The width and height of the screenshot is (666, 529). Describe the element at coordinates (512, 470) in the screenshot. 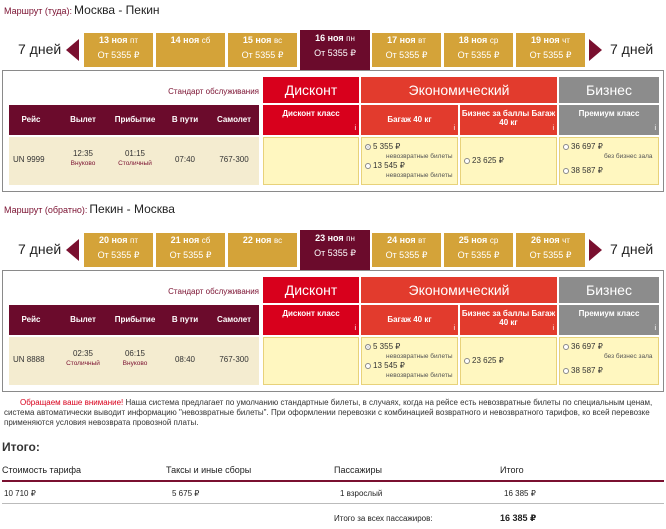

I see `summary-header-total: Итого` at that location.